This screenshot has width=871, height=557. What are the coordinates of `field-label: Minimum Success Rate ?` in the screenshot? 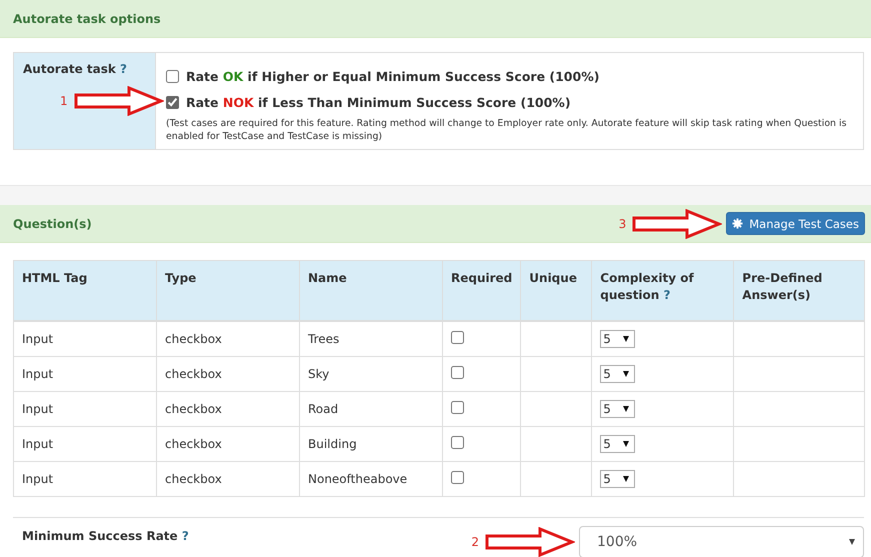 It's located at (105, 536).